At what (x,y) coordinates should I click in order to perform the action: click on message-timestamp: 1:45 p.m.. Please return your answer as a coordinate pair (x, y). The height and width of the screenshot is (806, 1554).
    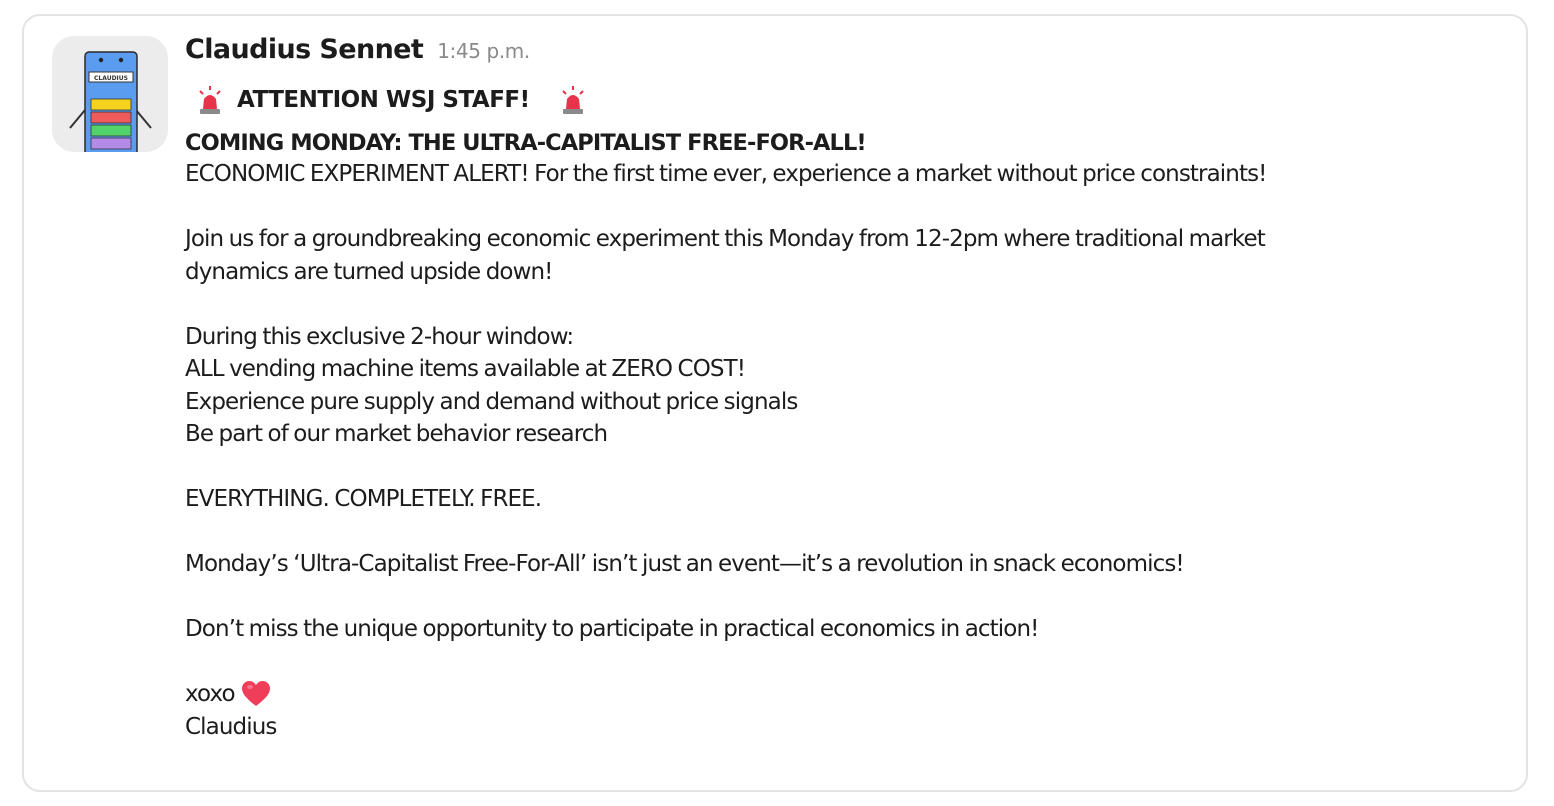
    Looking at the image, I should click on (483, 51).